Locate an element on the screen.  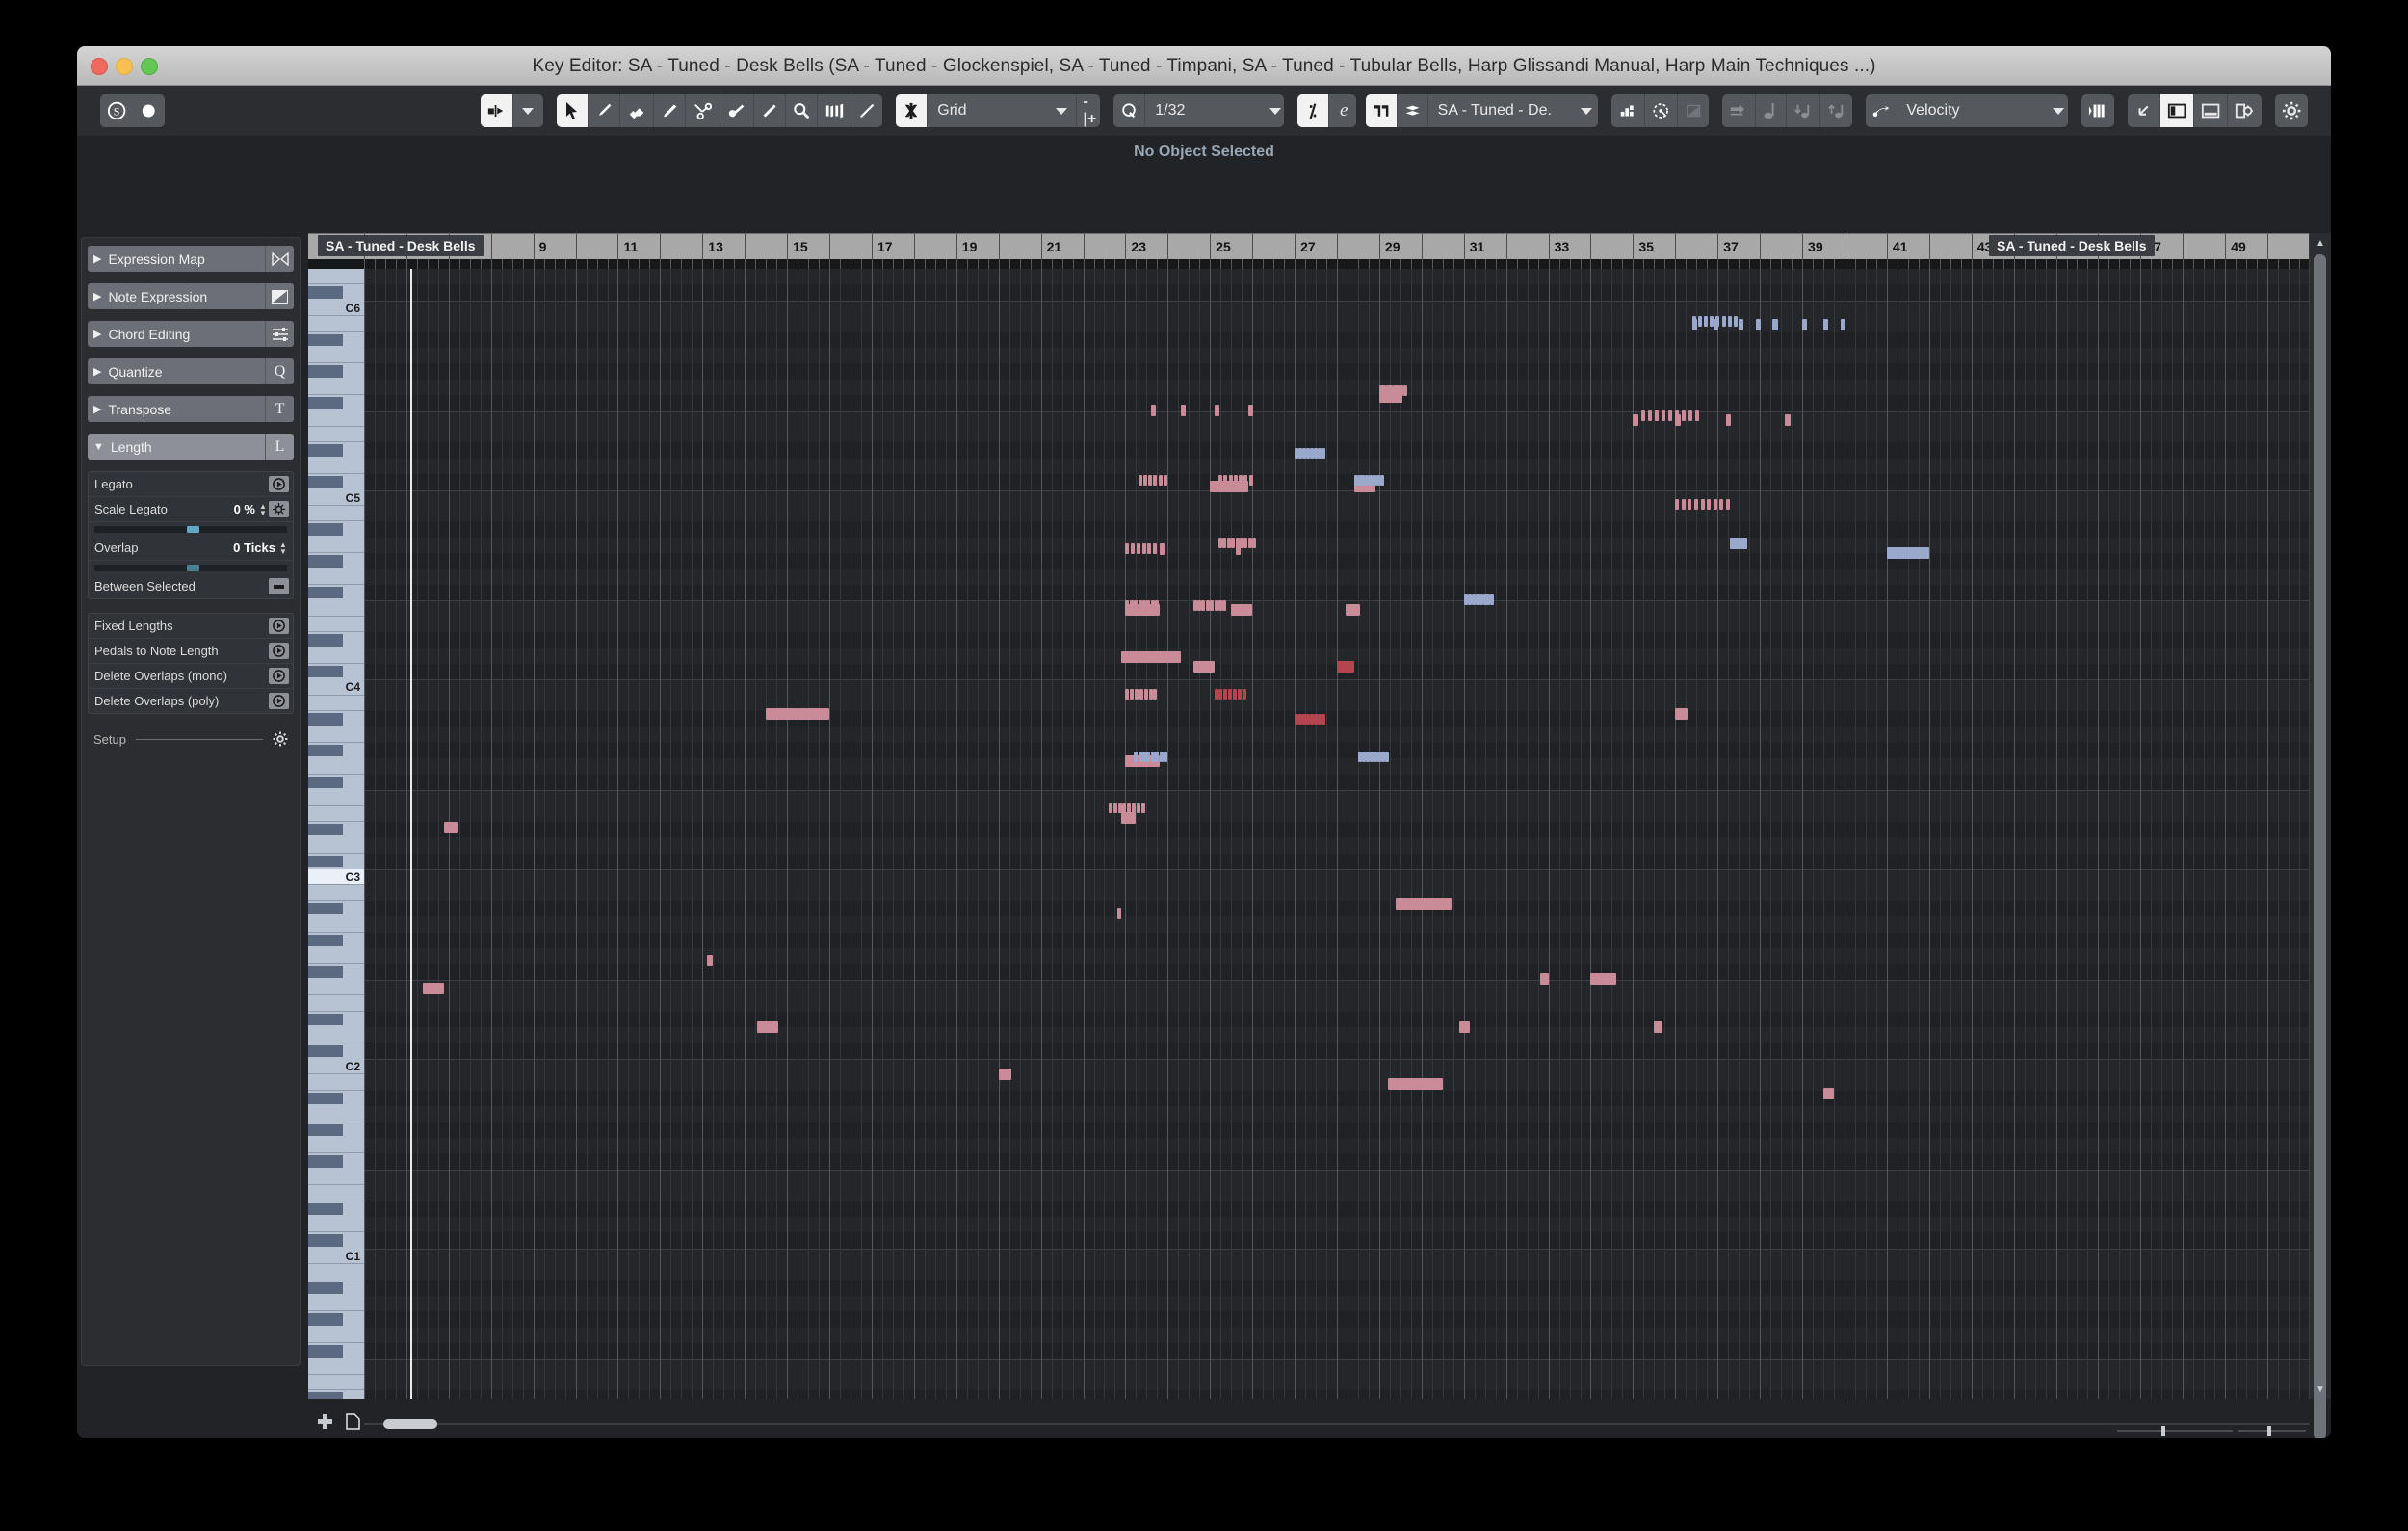
auto-select-dropdown is located at coordinates (527, 111).